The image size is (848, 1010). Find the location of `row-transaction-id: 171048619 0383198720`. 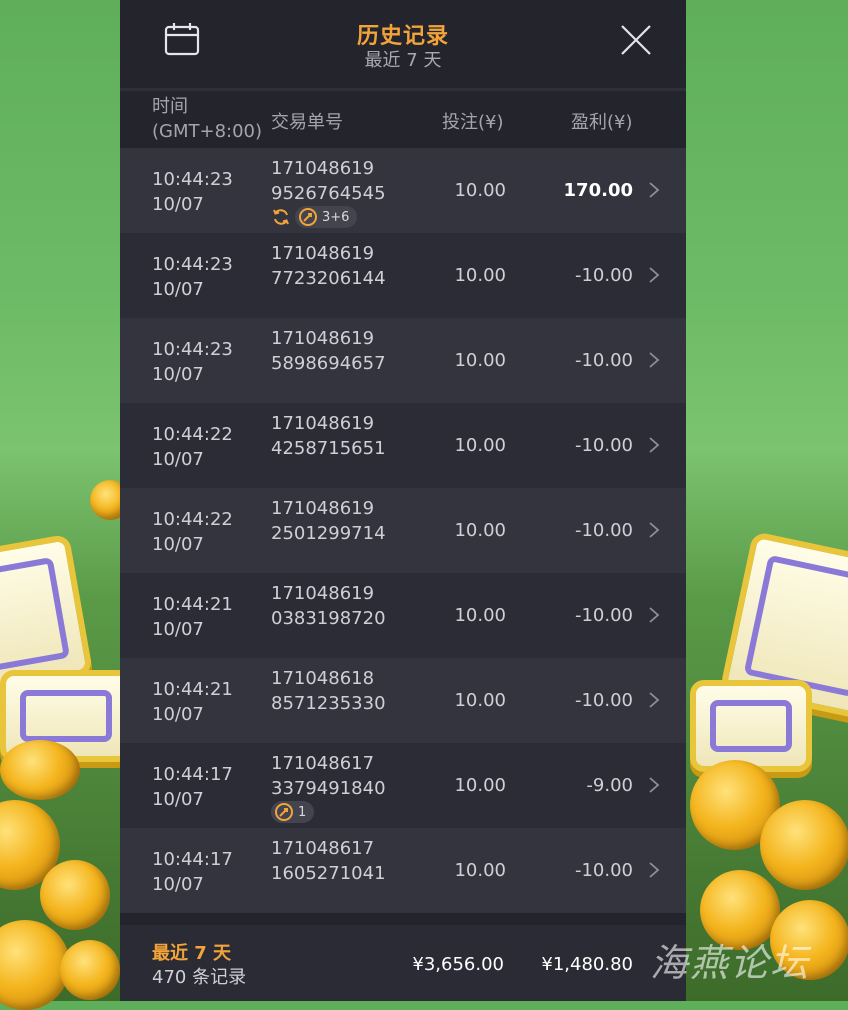

row-transaction-id: 171048619 0383198720 is located at coordinates (328, 606).